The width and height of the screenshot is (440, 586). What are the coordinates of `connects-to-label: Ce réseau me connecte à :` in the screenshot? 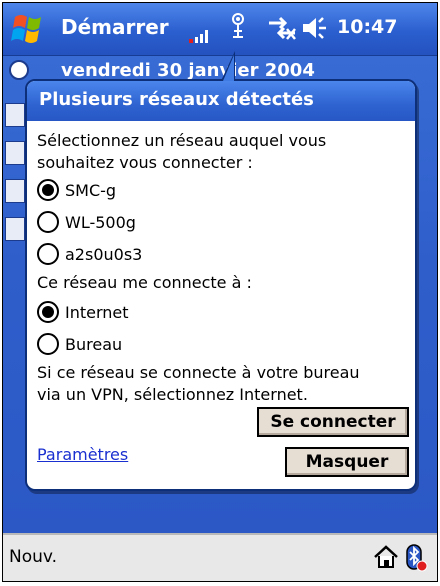 It's located at (144, 282).